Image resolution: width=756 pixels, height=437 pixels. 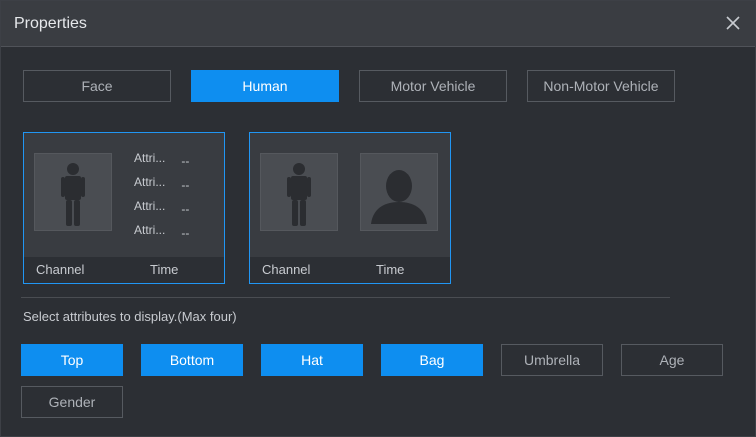 I want to click on attribute-button-gender: Gender, so click(x=72, y=402).